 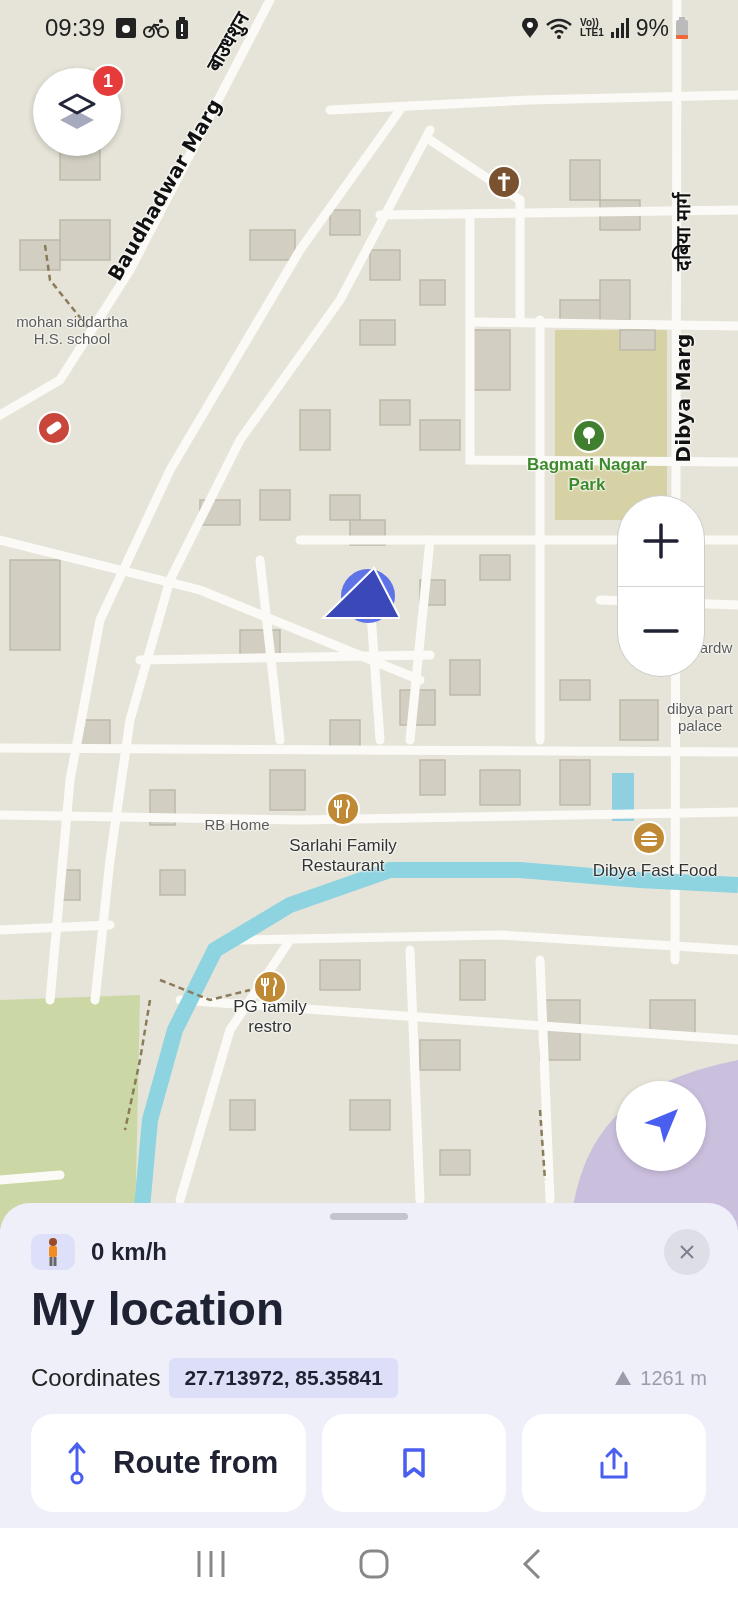 What do you see at coordinates (716, 648) in the screenshot?
I see `map-label: ardw` at bounding box center [716, 648].